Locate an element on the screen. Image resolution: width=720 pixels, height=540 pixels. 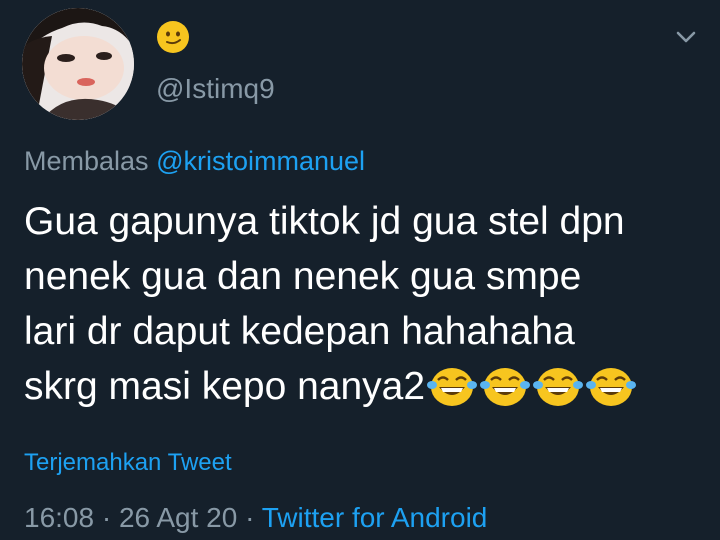
smirking-face-icon is located at coordinates (173, 37).